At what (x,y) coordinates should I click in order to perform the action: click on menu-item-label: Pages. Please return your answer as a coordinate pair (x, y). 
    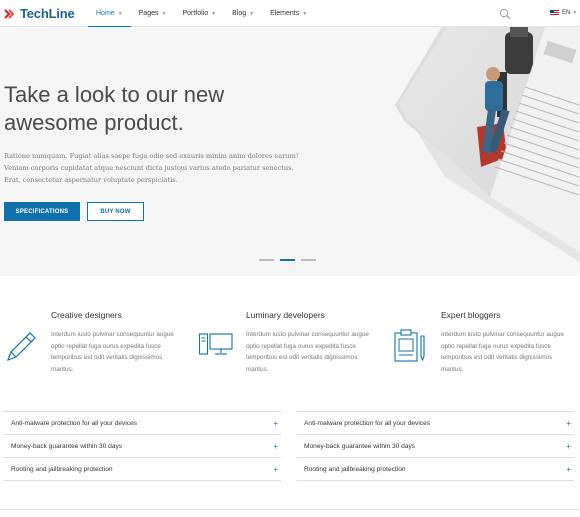
    Looking at the image, I should click on (148, 13).